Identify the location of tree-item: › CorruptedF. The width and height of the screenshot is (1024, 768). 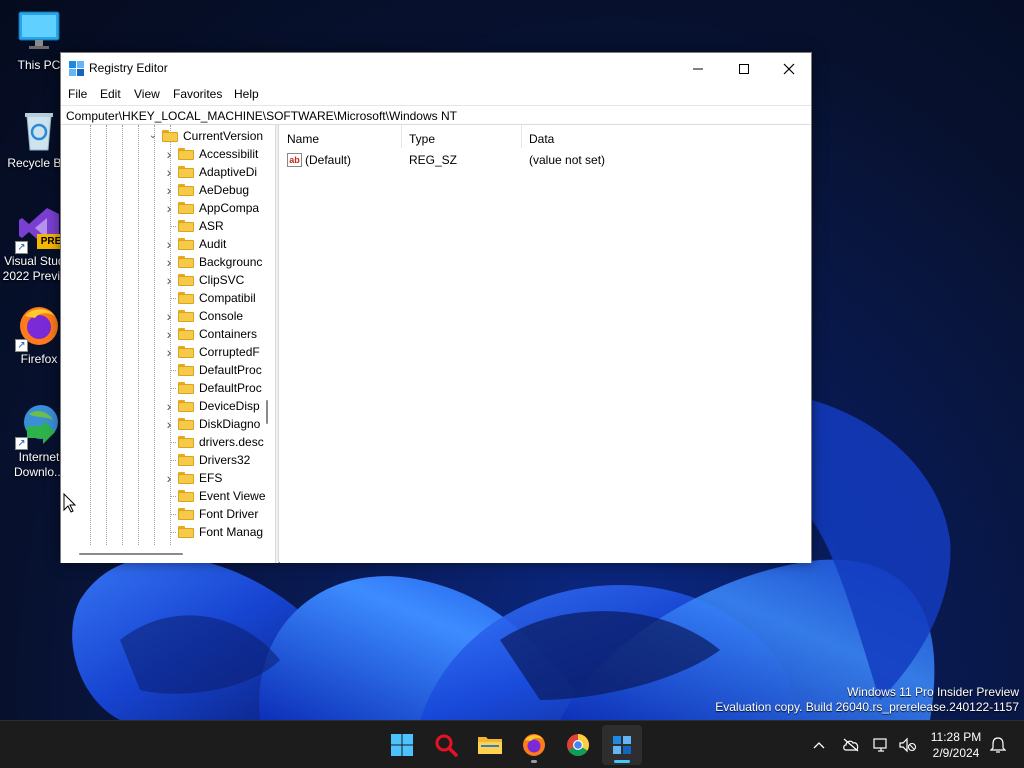
(168, 352).